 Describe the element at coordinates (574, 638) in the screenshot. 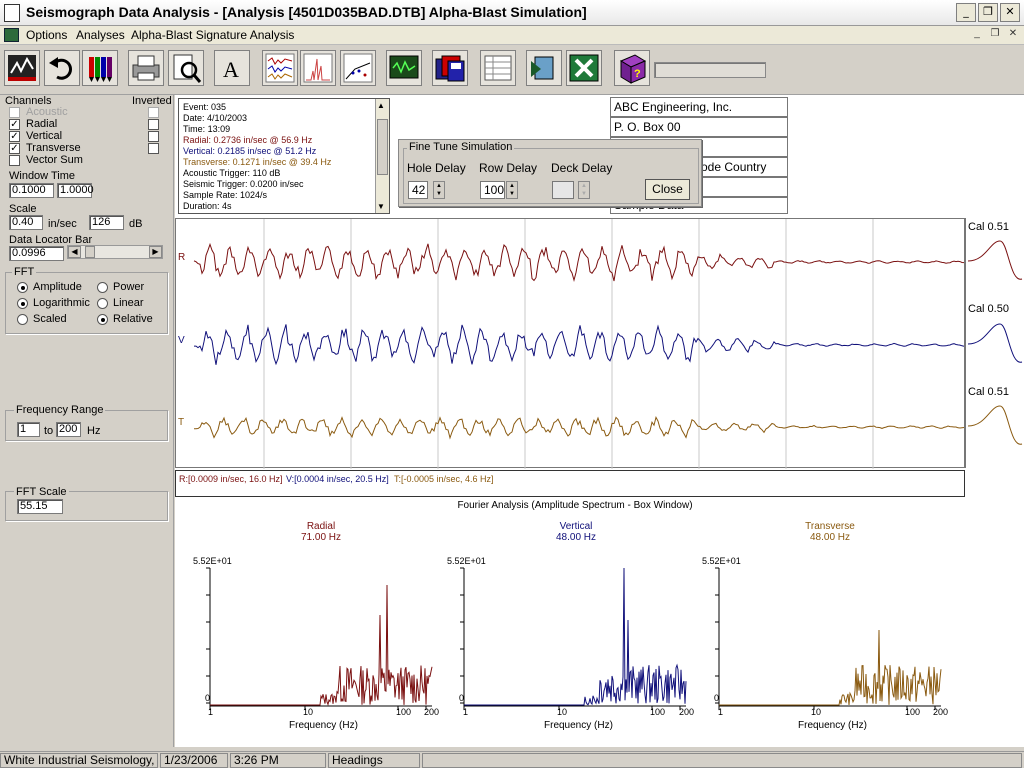

I see `spectrum-svg` at that location.